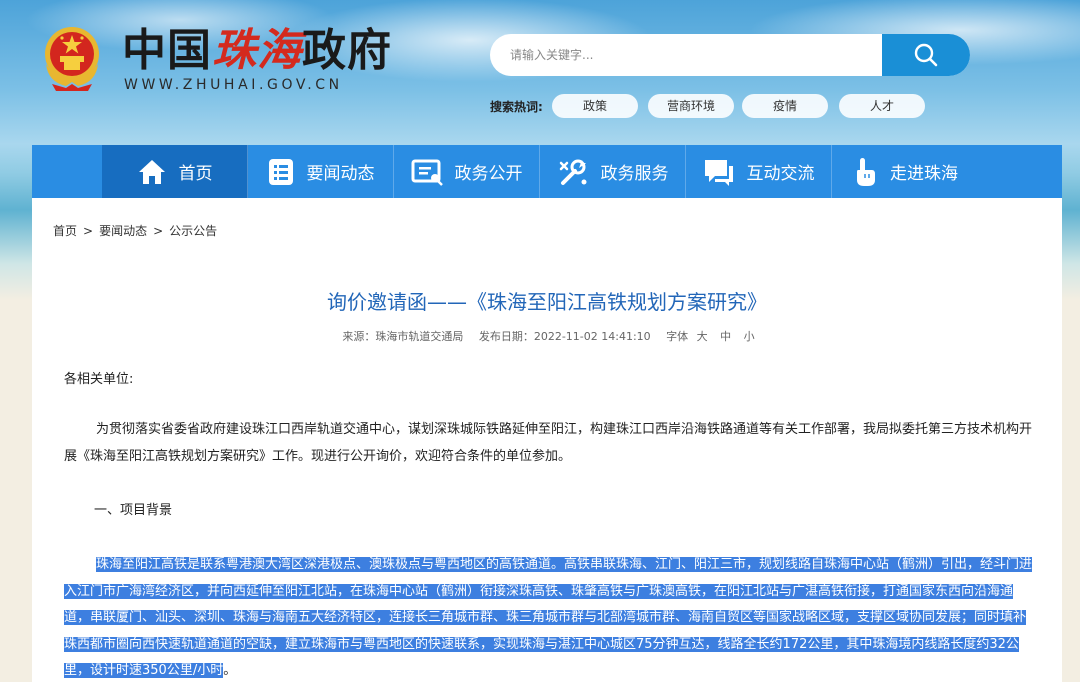 This screenshot has width=1080, height=682. What do you see at coordinates (634, 174) in the screenshot?
I see `nav-item-label: 政务服务` at bounding box center [634, 174].